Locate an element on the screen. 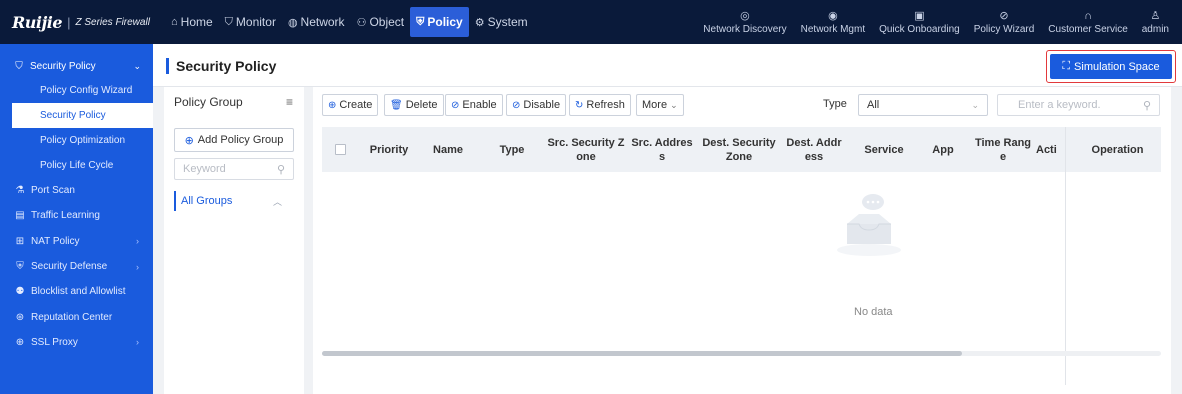 This screenshot has width=1182, height=394. column-header-name: Name is located at coordinates (448, 149).